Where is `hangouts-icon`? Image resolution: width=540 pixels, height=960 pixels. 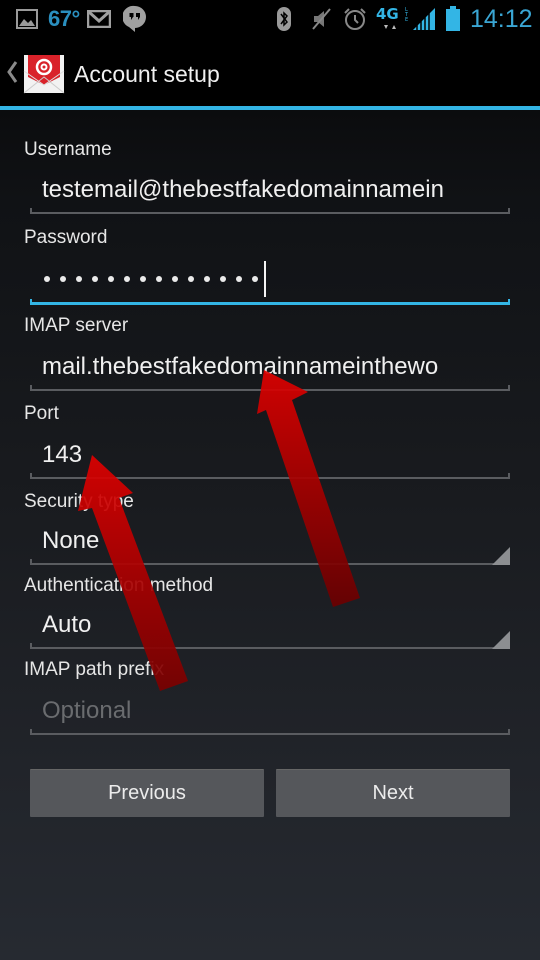 hangouts-icon is located at coordinates (135, 19).